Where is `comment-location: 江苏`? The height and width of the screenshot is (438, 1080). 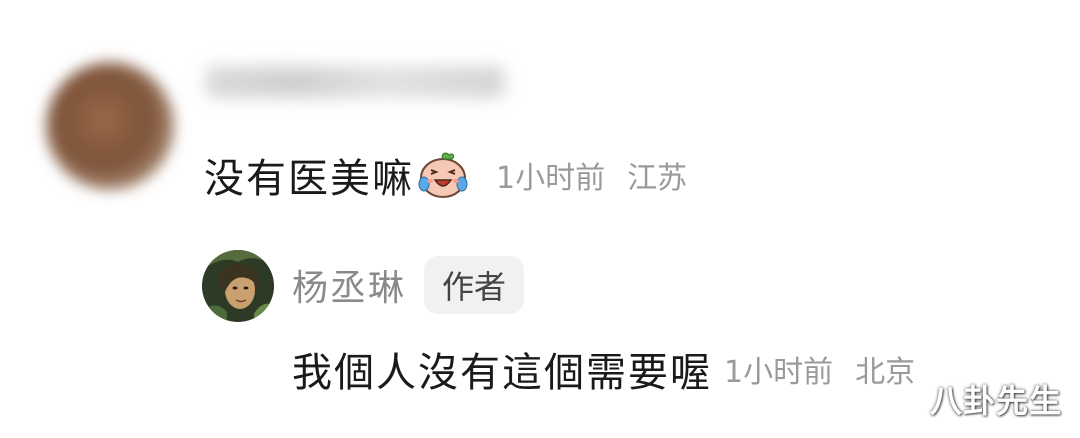
comment-location: 江苏 is located at coordinates (657, 178).